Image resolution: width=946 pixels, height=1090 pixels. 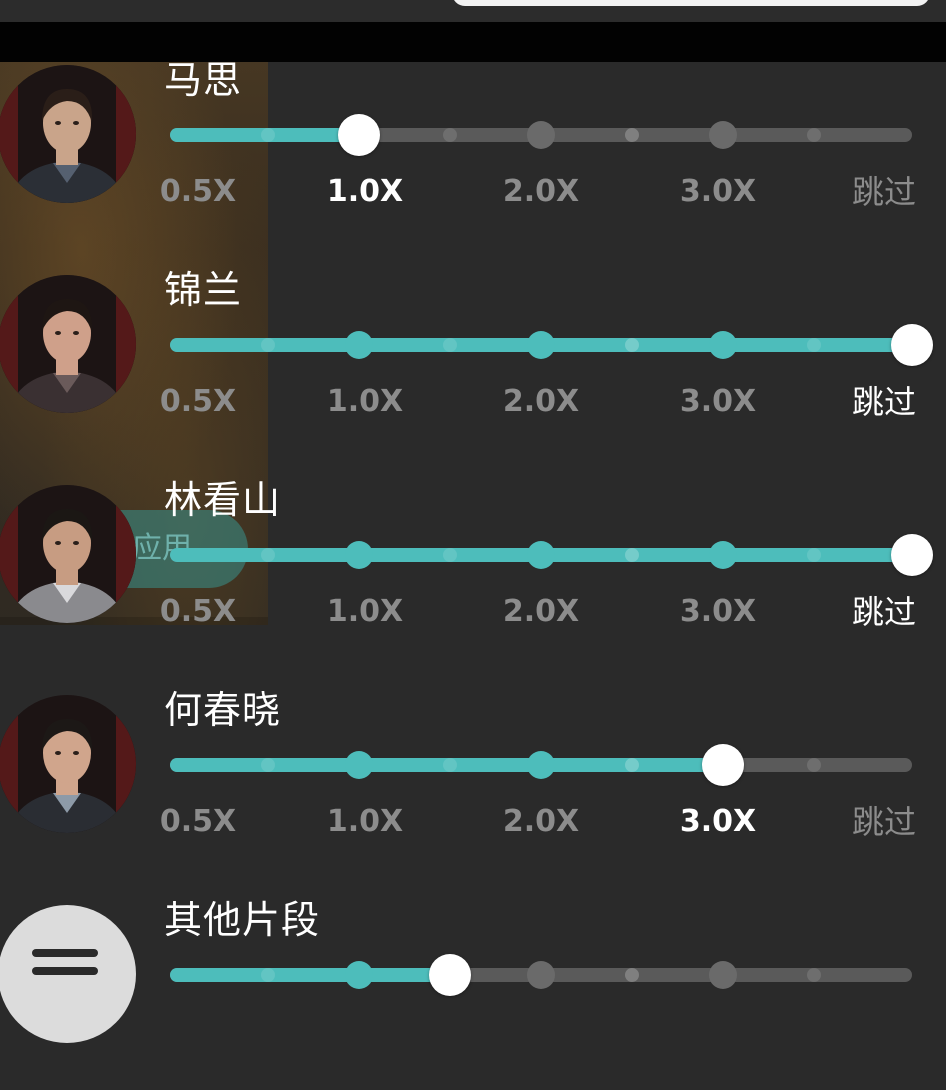 What do you see at coordinates (310, 975) in the screenshot?
I see `slider-fill` at bounding box center [310, 975].